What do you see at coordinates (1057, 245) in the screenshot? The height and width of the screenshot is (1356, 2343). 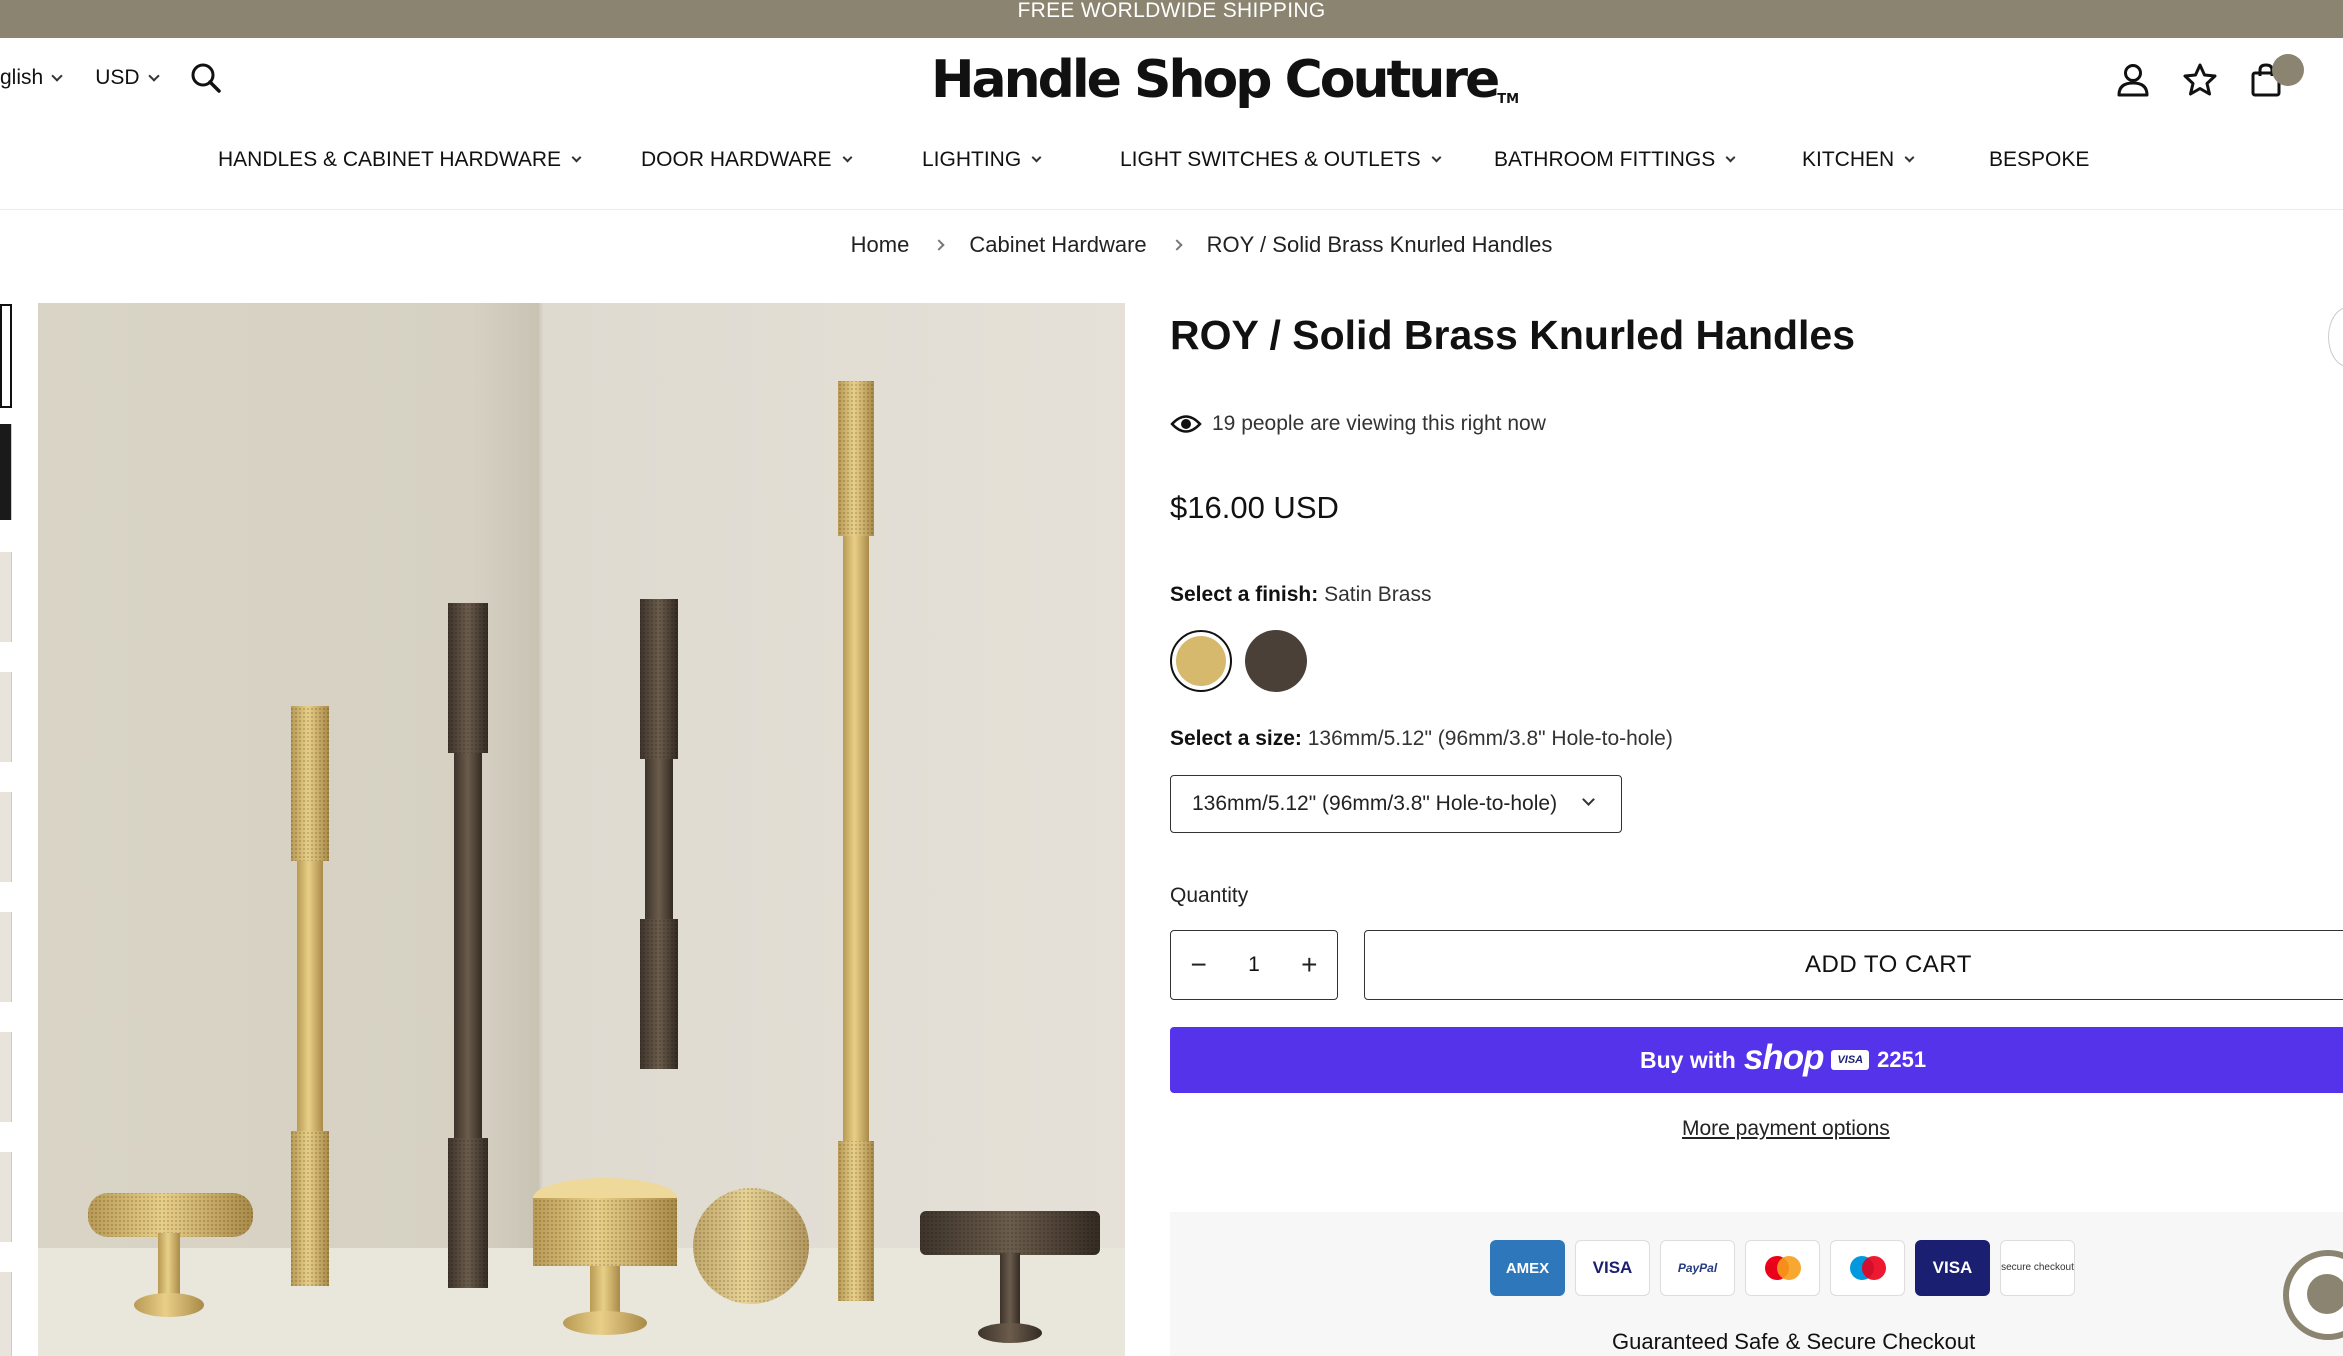 I see `breadcrumb-category: Cabinet Hardware` at bounding box center [1057, 245].